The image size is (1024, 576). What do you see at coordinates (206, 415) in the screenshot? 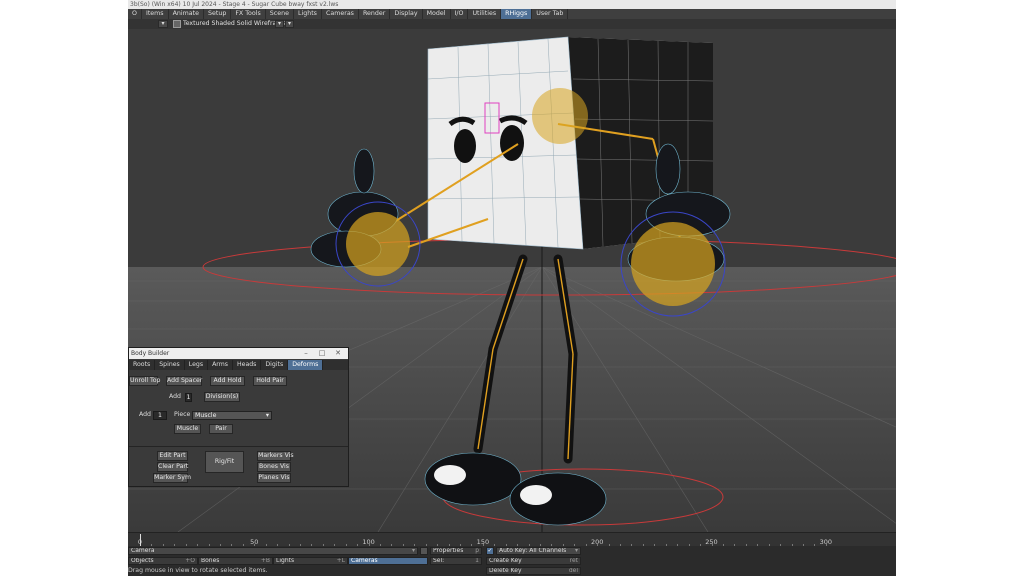
I see `piece-select-value: Muscle` at bounding box center [206, 415].